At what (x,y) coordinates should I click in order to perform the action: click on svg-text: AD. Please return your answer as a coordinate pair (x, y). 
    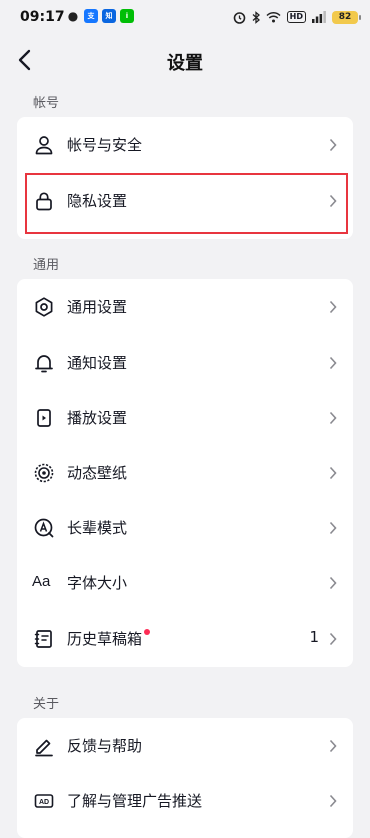
    Looking at the image, I should click on (44, 802).